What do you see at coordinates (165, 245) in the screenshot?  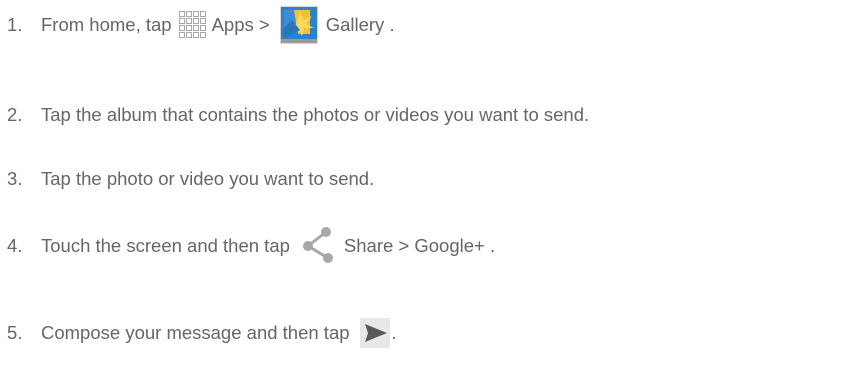 I see `step-text: Touch the screen and then tap` at bounding box center [165, 245].